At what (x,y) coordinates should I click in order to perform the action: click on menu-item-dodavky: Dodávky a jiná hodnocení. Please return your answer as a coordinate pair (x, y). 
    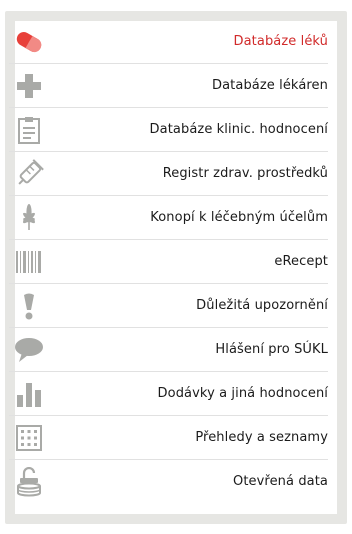
    Looking at the image, I should click on (168, 394).